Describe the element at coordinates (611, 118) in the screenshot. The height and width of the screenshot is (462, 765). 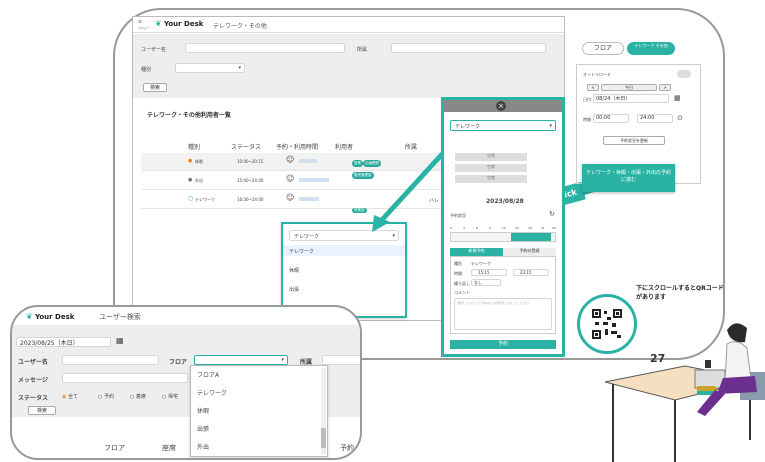
I see `time-start-select: 00:00` at that location.